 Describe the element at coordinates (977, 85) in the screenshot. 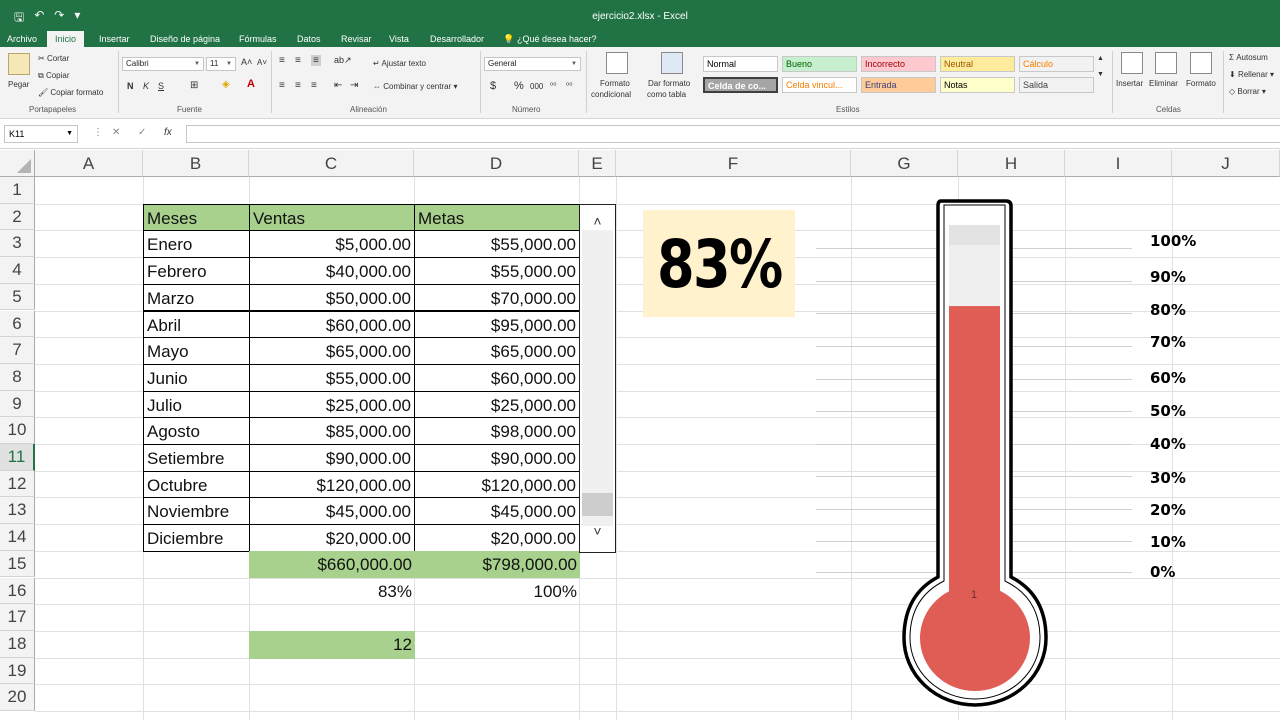

I see `cell-style-8: Notas` at that location.